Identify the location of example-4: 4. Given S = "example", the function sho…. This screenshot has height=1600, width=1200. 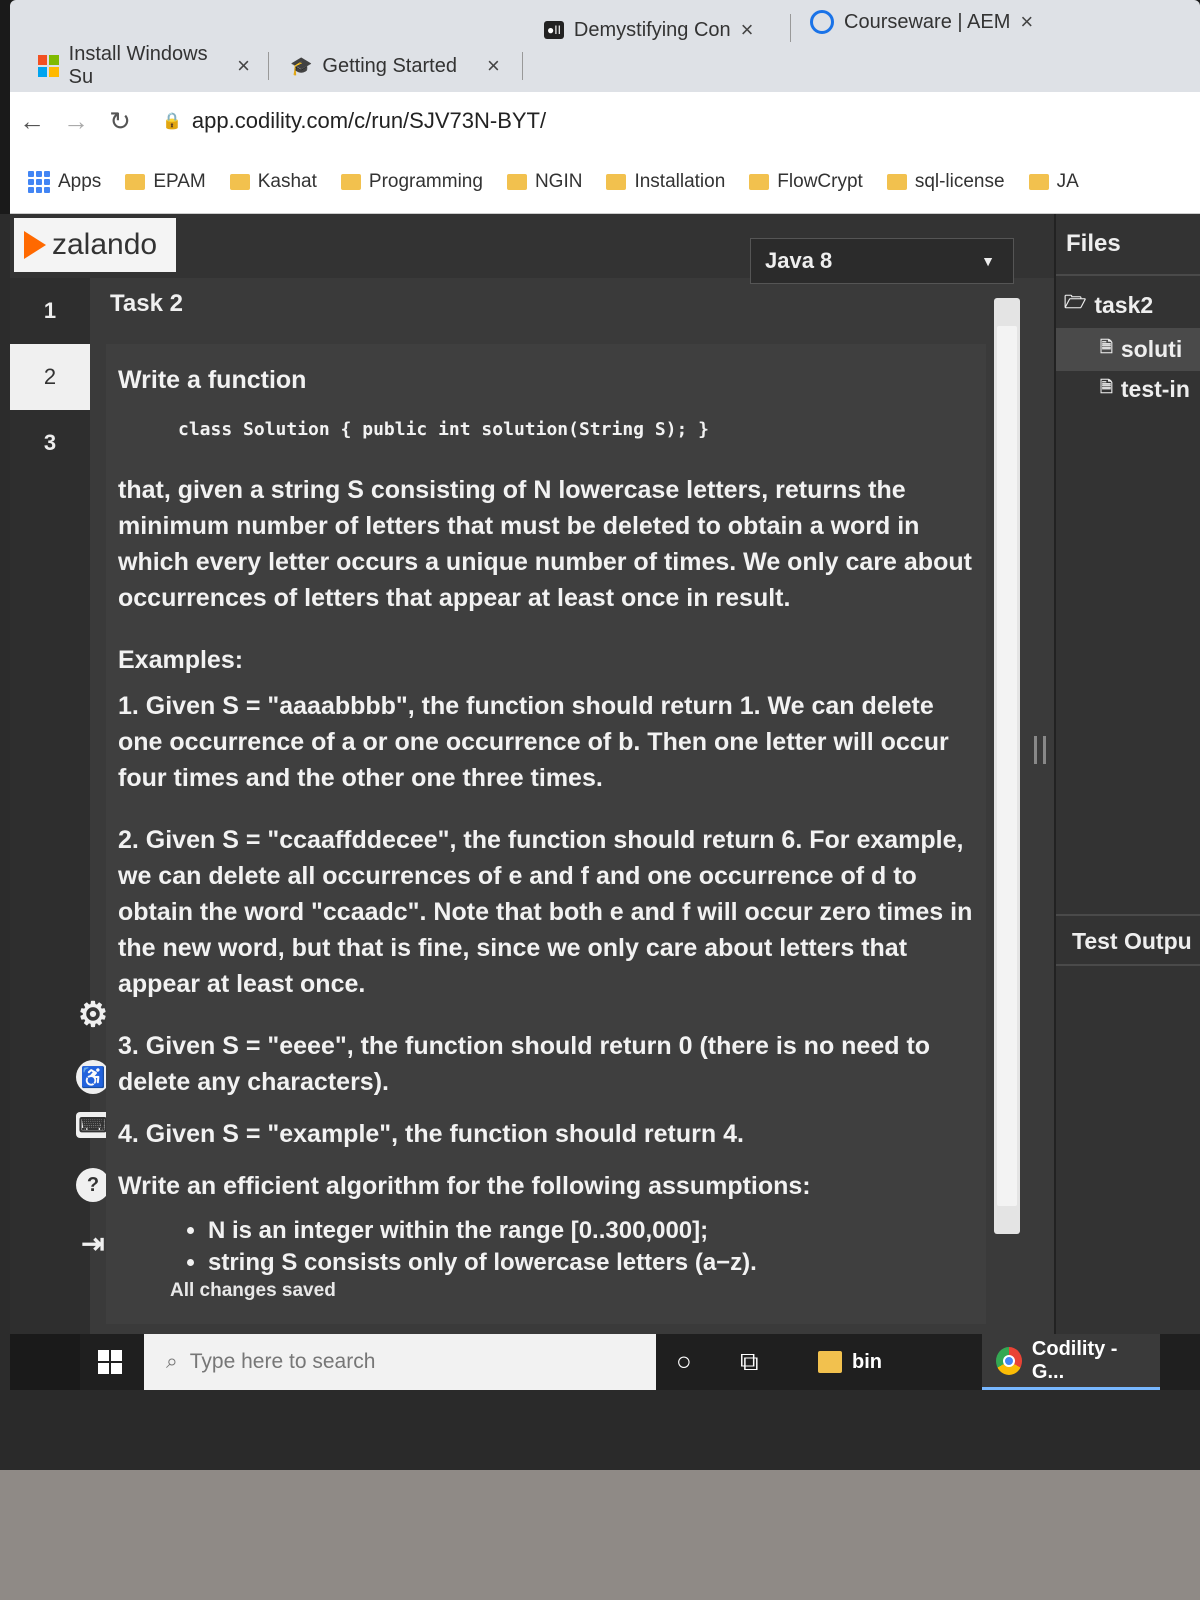
(431, 1134).